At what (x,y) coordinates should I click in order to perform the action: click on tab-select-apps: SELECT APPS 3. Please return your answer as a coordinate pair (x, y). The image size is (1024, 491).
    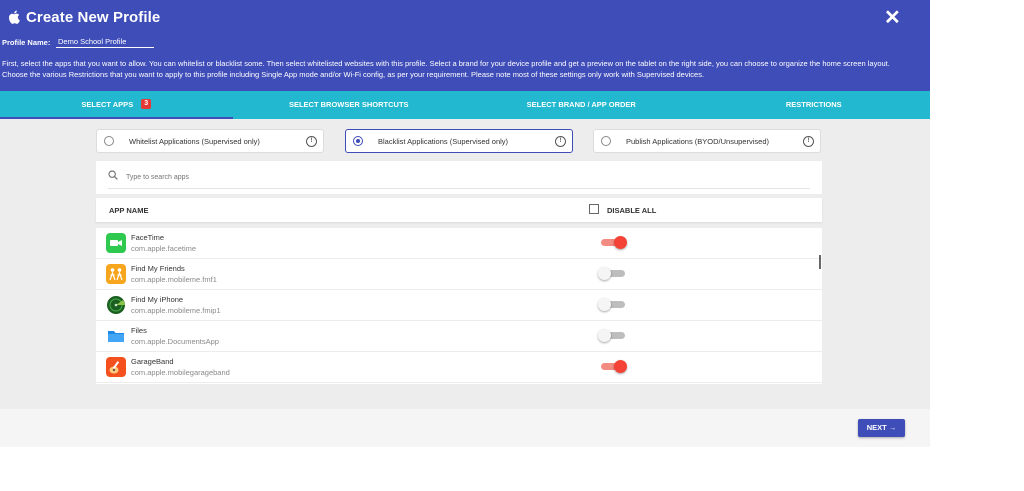
    Looking at the image, I should click on (116, 105).